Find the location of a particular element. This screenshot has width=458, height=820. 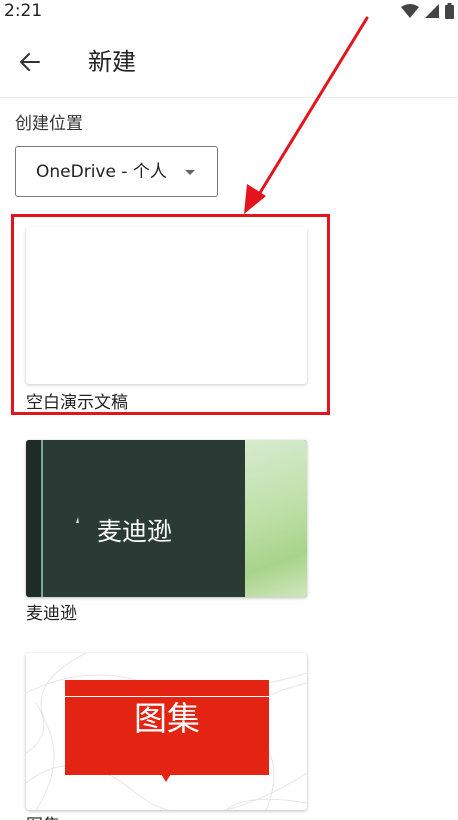

thumbnail-banner-notch is located at coordinates (166, 778).